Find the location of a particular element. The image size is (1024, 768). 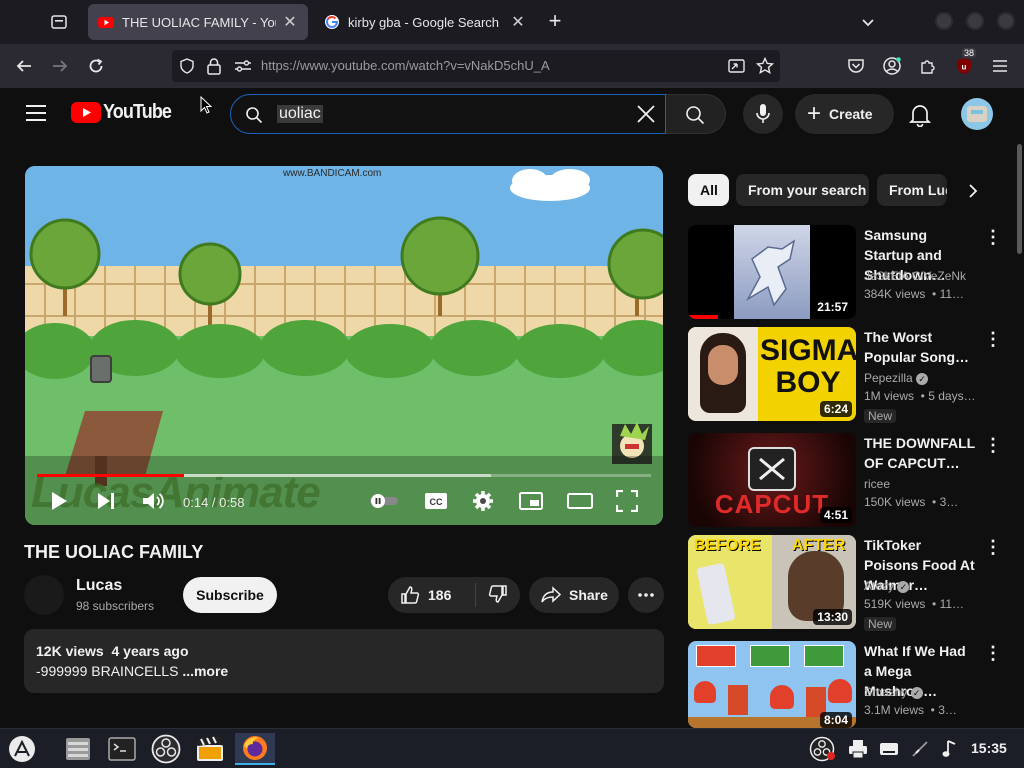

shield-icon is located at coordinates (187, 66).